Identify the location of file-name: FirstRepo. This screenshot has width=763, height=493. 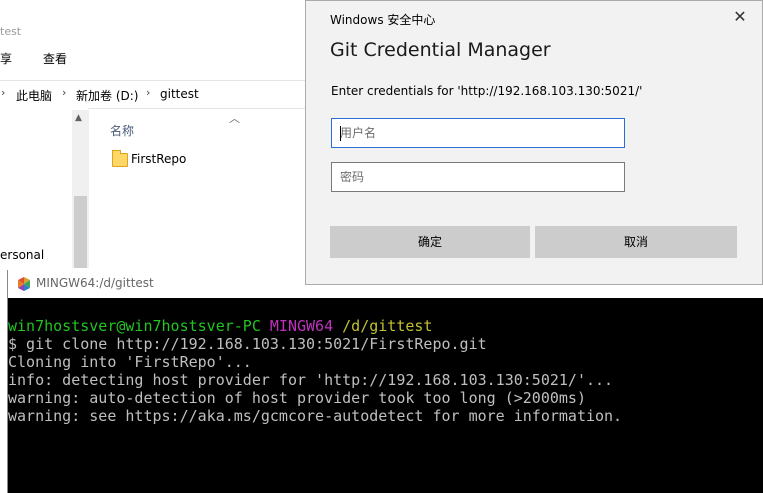
(159, 159).